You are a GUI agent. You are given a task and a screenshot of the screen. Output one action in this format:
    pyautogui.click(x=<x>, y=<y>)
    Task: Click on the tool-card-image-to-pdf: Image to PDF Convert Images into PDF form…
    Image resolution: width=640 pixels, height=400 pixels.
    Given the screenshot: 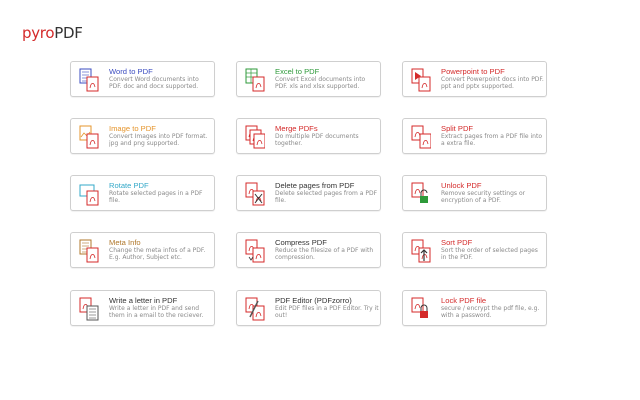 What is the action you would take?
    pyautogui.click(x=142, y=136)
    